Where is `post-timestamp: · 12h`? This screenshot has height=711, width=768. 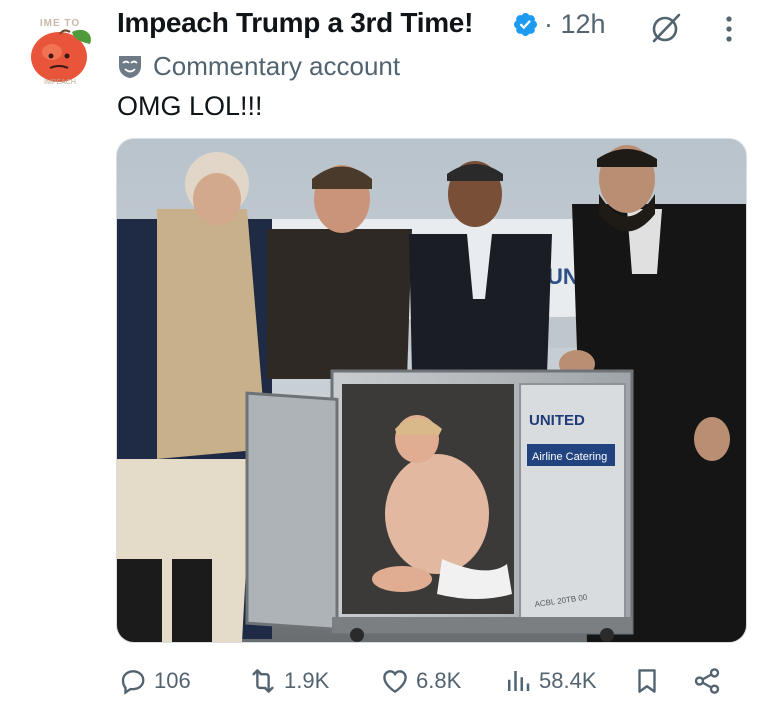
post-timestamp: · 12h is located at coordinates (575, 24).